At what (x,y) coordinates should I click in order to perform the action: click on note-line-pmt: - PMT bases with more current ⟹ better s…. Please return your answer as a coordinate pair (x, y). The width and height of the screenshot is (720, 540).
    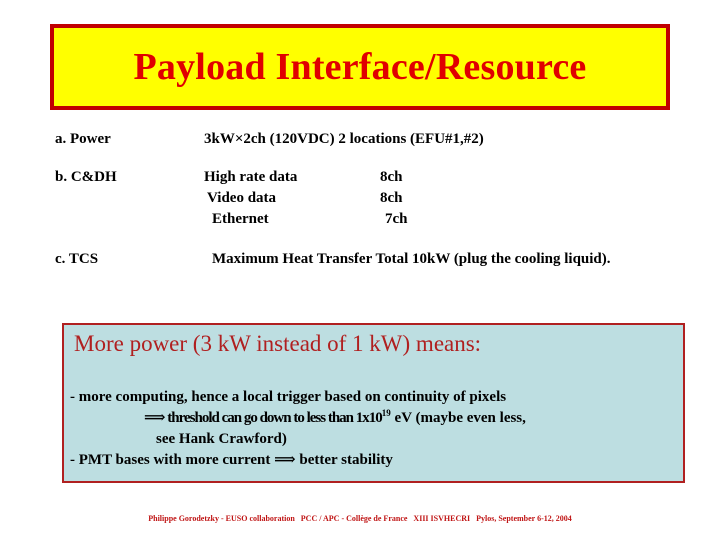
    Looking at the image, I should click on (231, 460).